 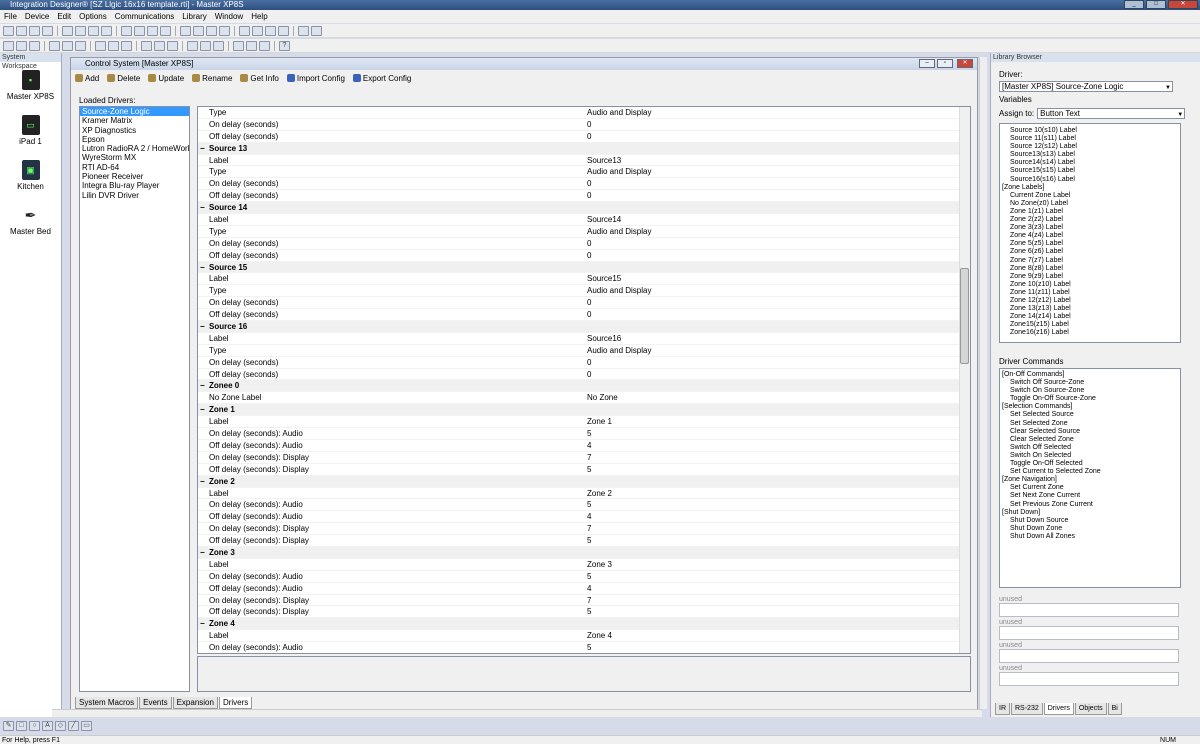 I want to click on variable-item: Zone 7(z7) Label, so click(x=1091, y=261).